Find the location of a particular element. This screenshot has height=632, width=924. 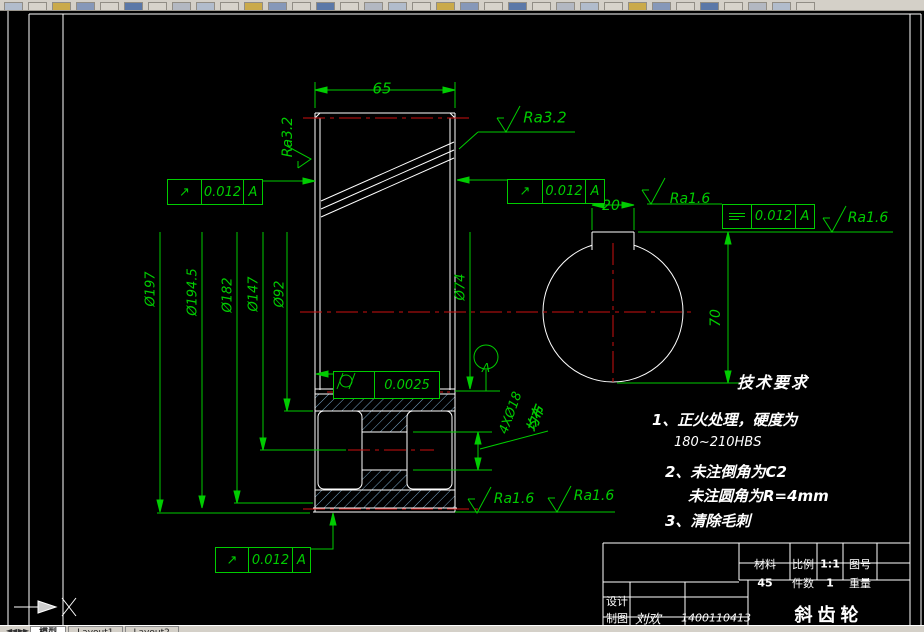

dim-diameter-197: Ø197 is located at coordinates (151, 289).